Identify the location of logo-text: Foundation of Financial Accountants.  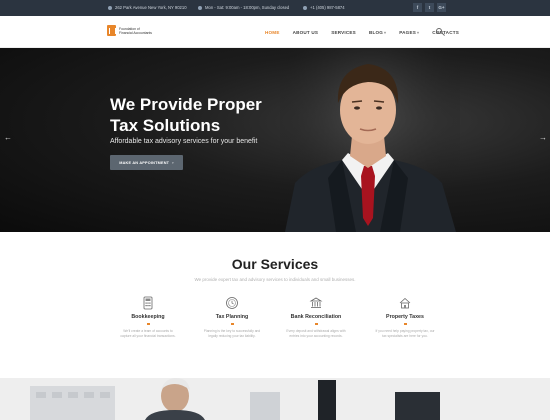
(135, 30).